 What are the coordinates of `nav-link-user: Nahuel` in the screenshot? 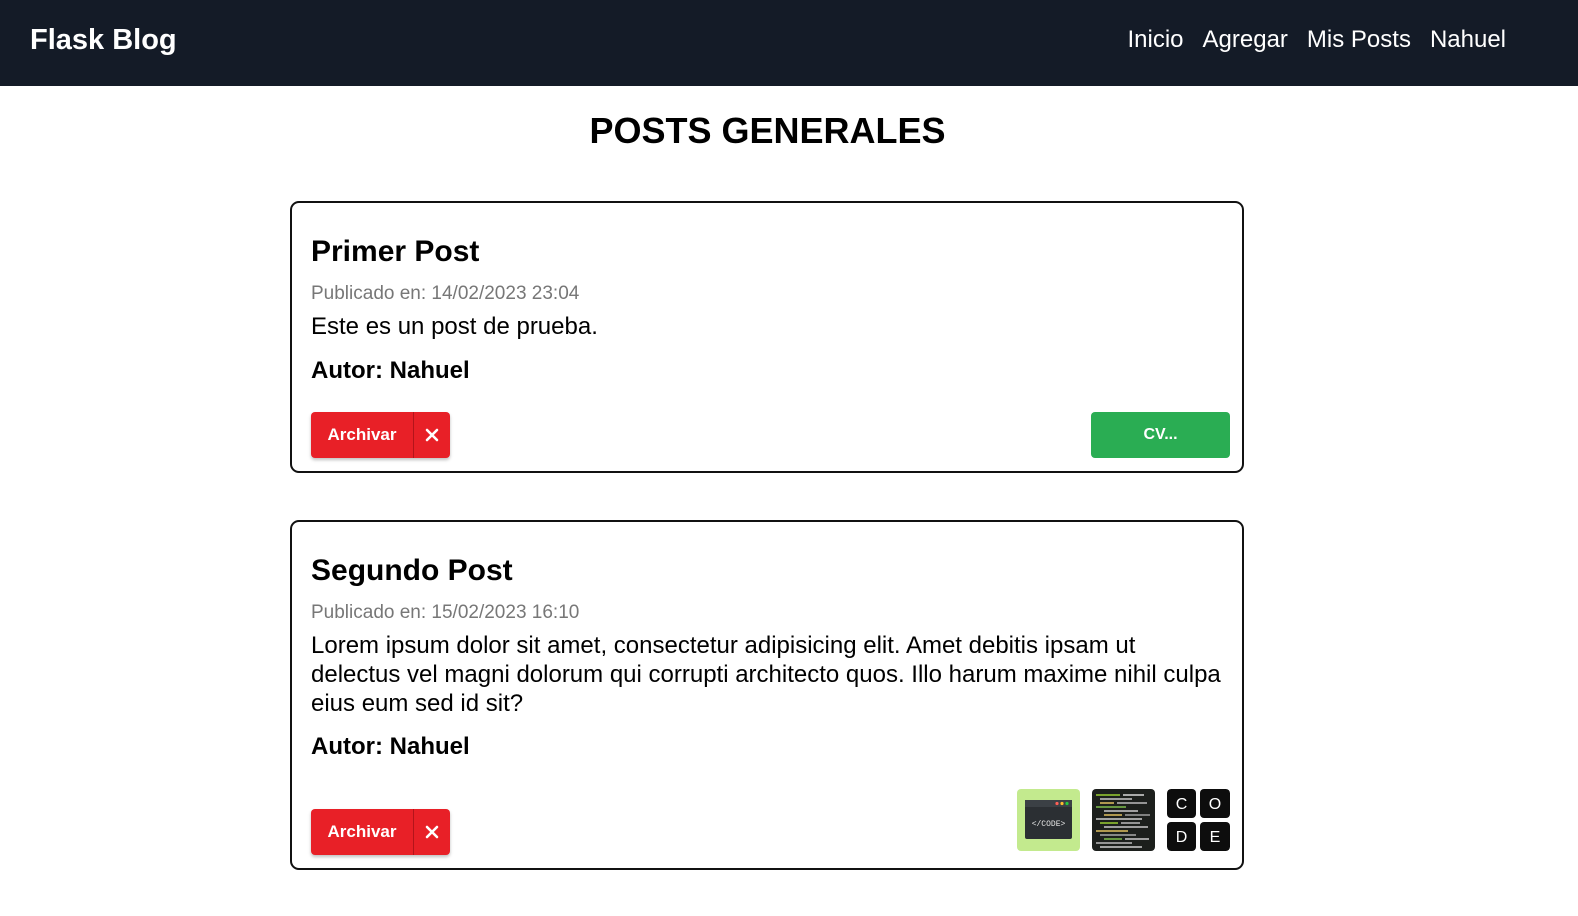 It's located at (1468, 40).